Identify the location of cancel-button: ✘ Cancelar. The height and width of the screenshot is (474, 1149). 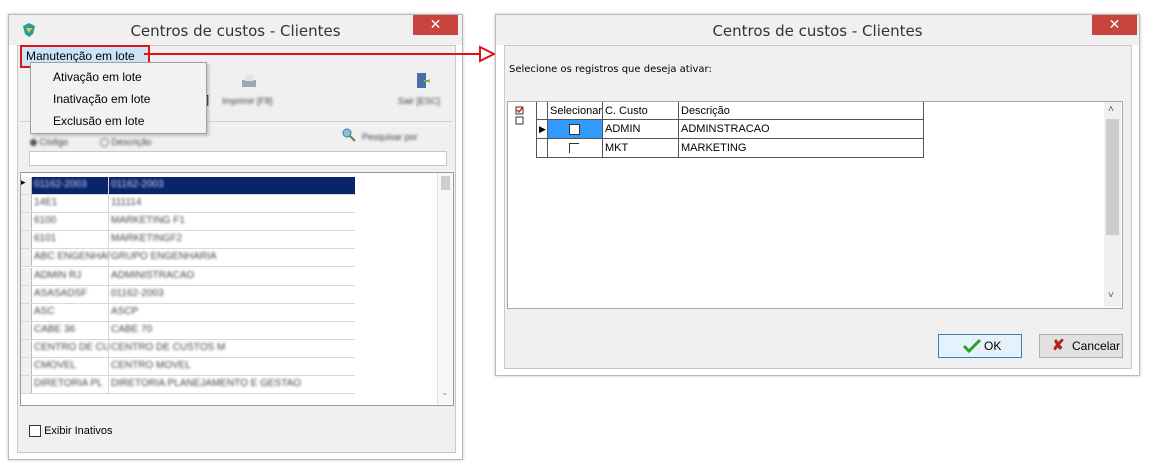
(1081, 346).